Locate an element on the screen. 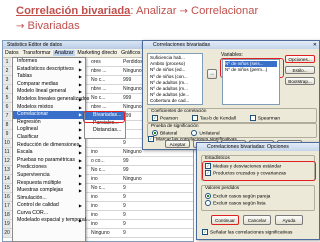  menu-item-label: Pruebas no paramétricas is located at coordinates (46, 159).